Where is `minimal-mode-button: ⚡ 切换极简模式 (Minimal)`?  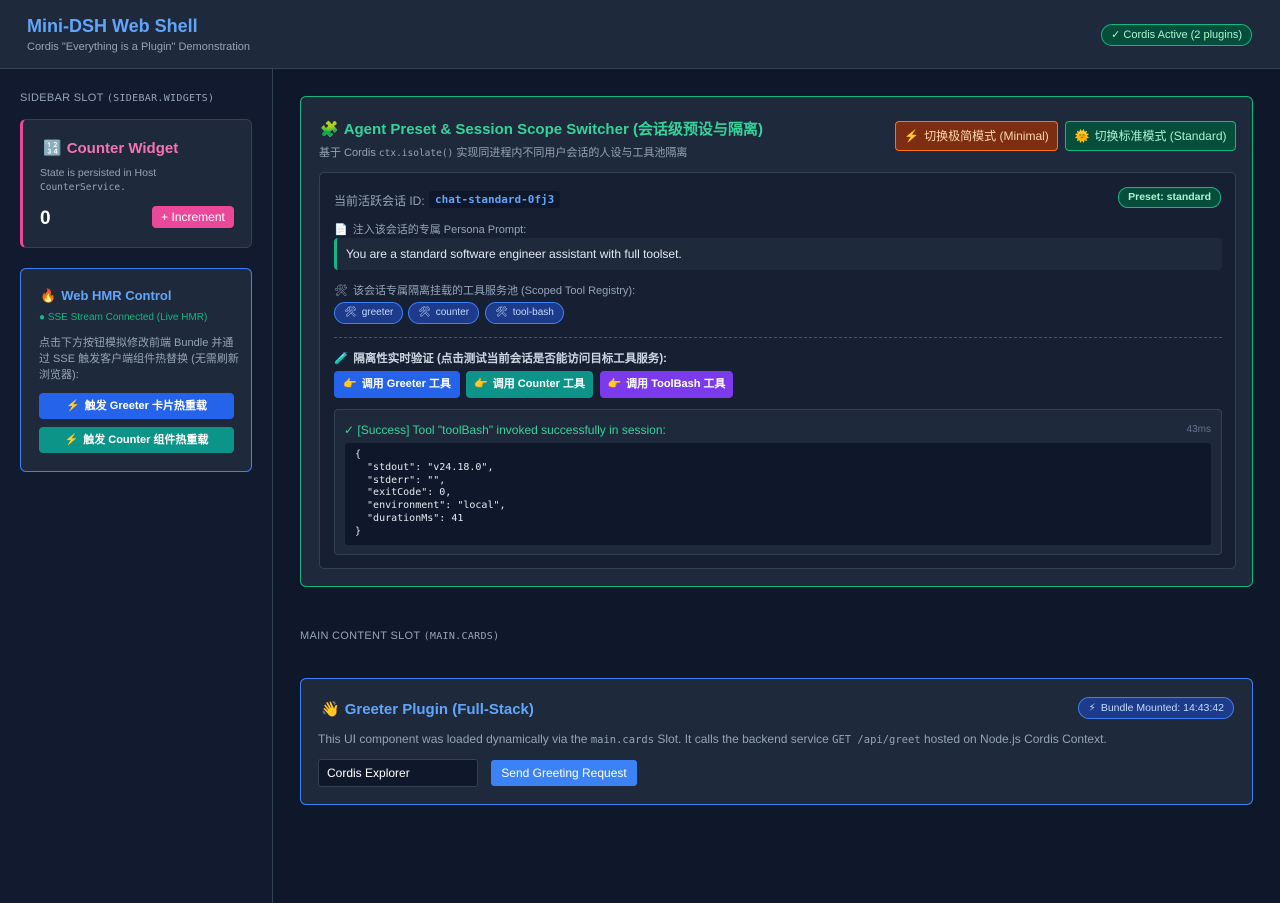
minimal-mode-button: ⚡ 切换极简模式 (Minimal) is located at coordinates (976, 136).